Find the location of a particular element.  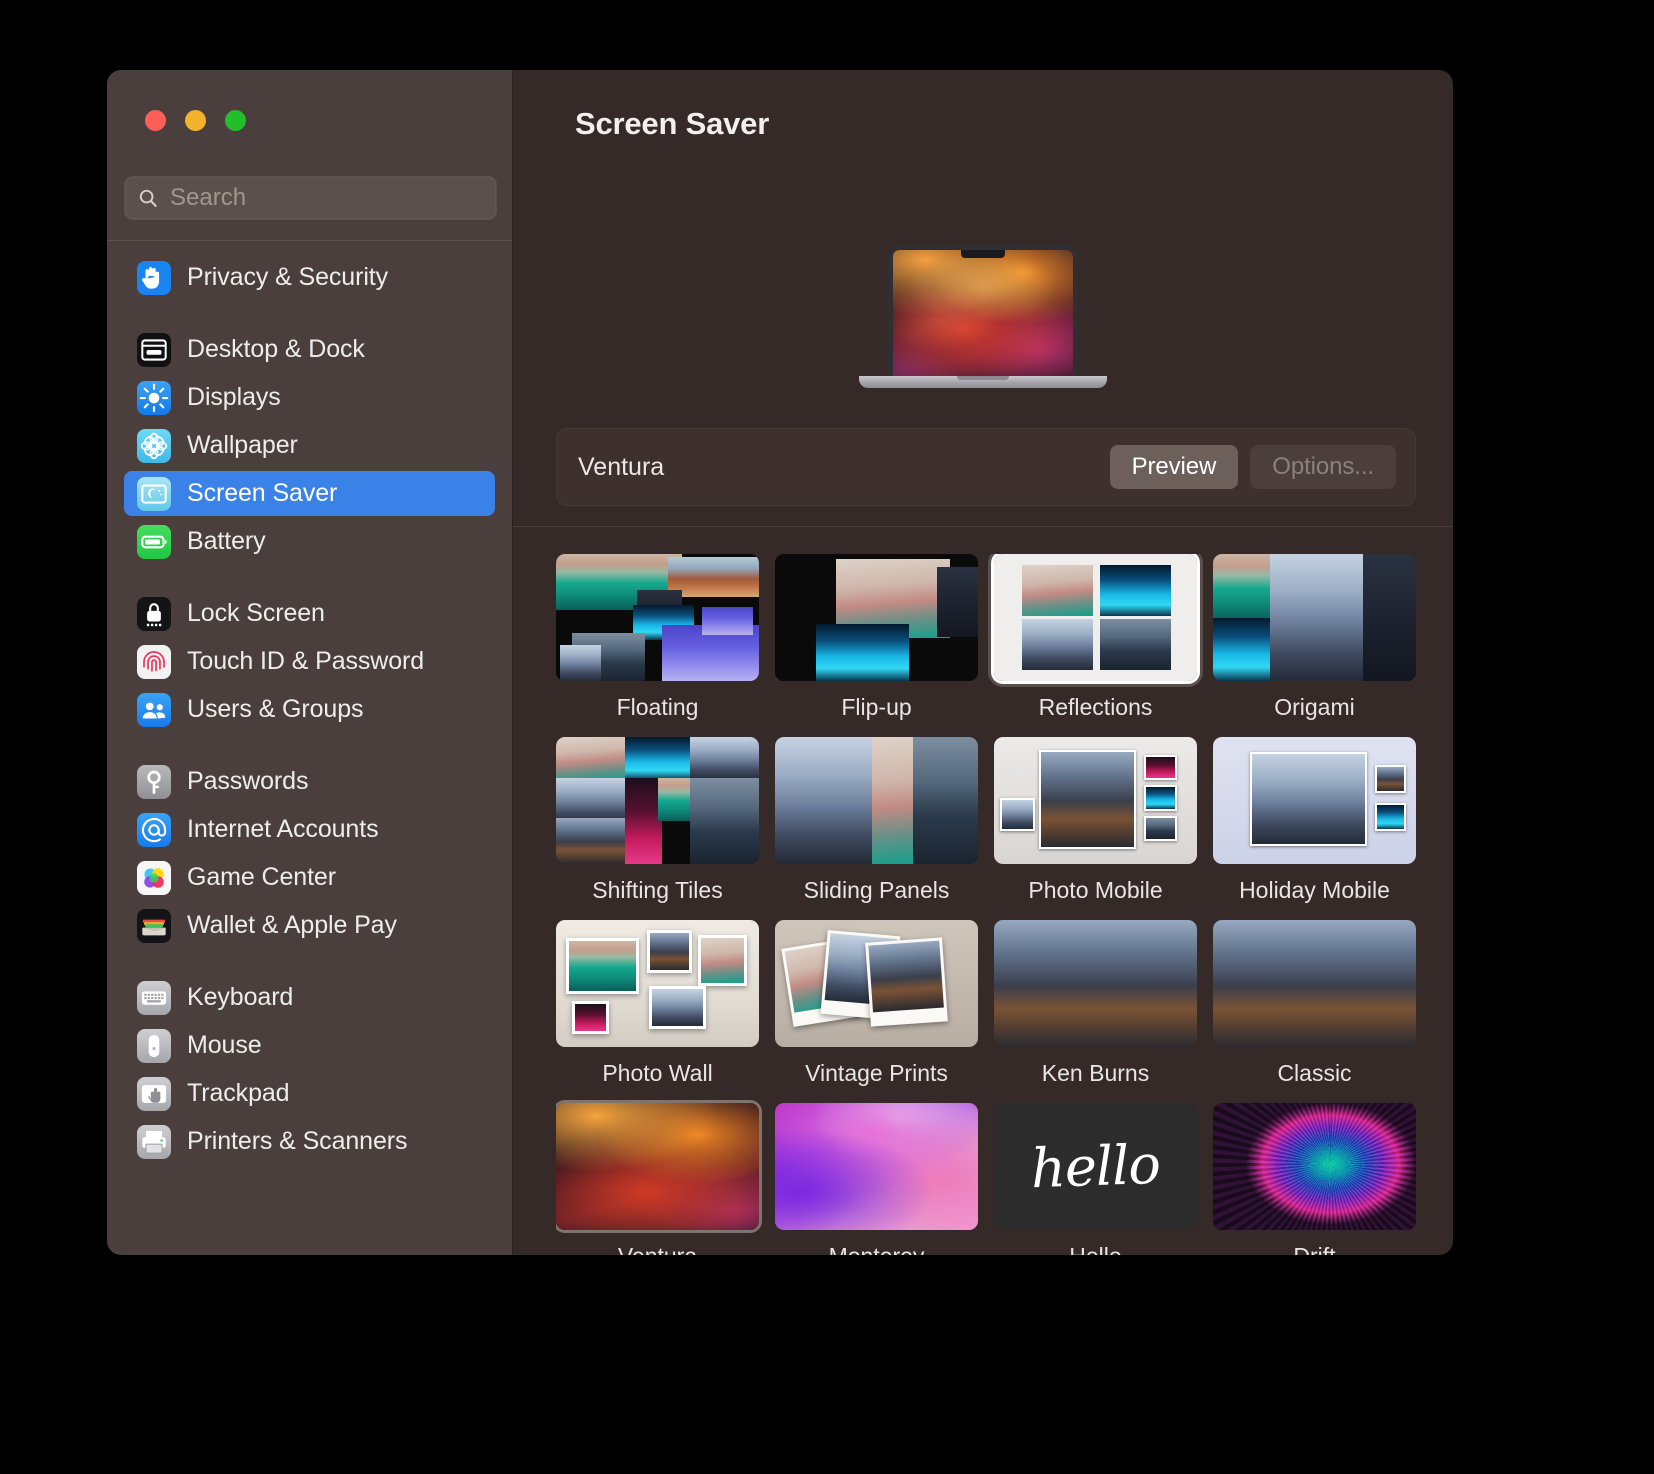

sidebar-item-mouse: Mouse is located at coordinates (309, 1045).